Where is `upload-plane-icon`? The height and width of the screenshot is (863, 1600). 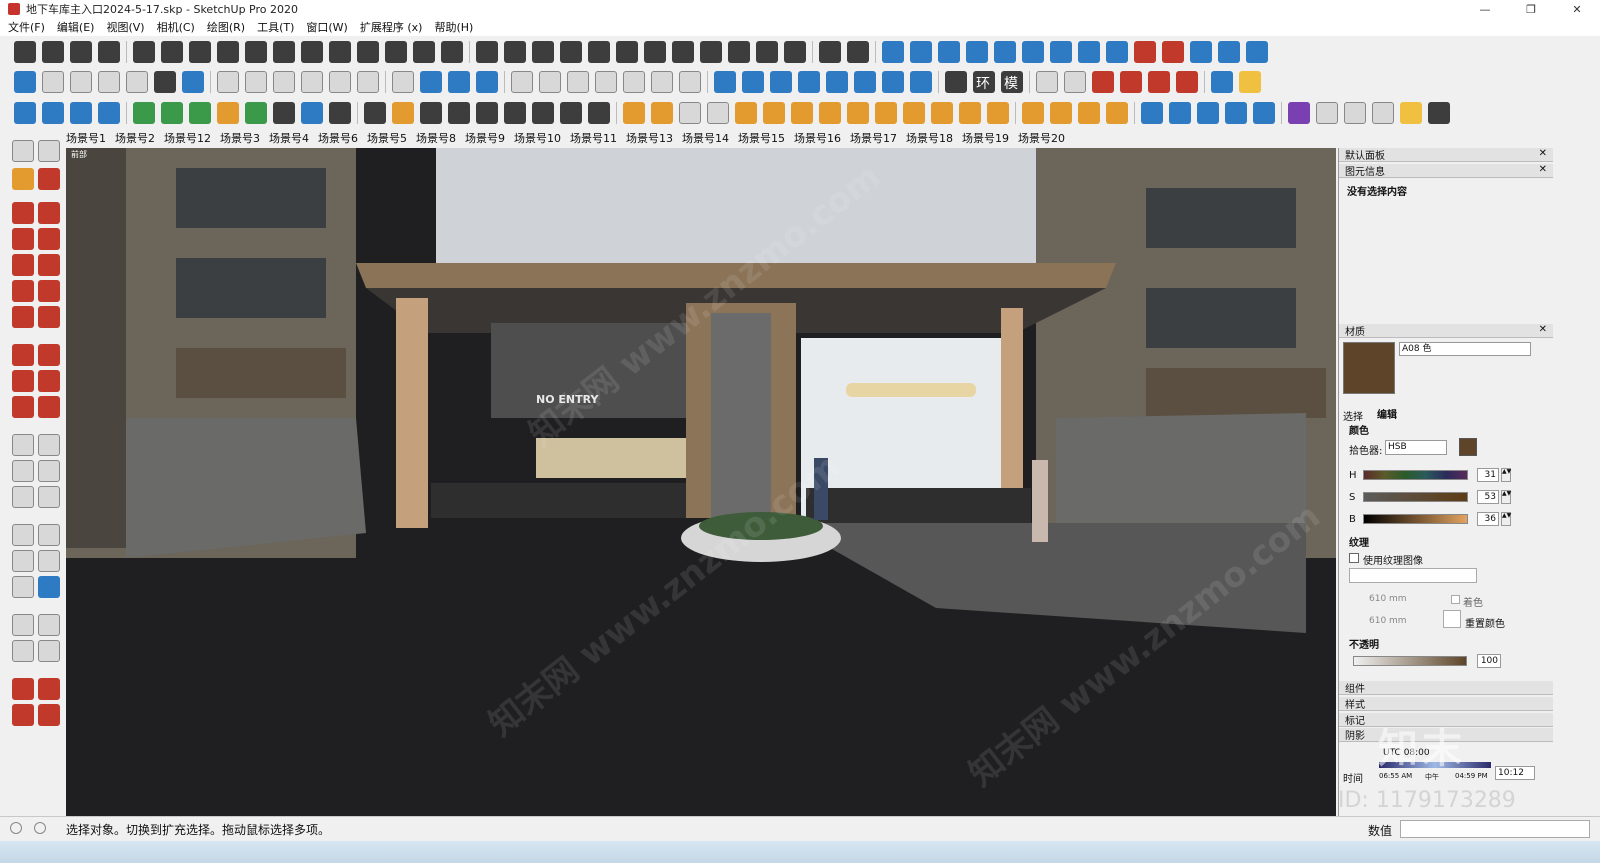 upload-plane-icon is located at coordinates (781, 82).